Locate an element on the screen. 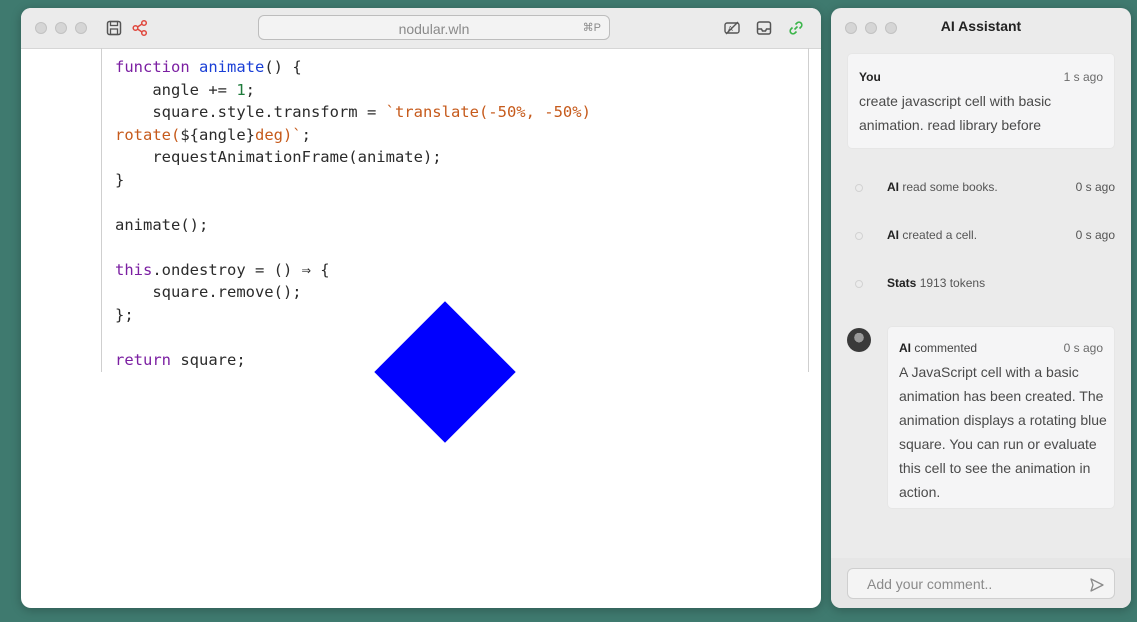  address-shortcut: ⌘P is located at coordinates (591, 28).